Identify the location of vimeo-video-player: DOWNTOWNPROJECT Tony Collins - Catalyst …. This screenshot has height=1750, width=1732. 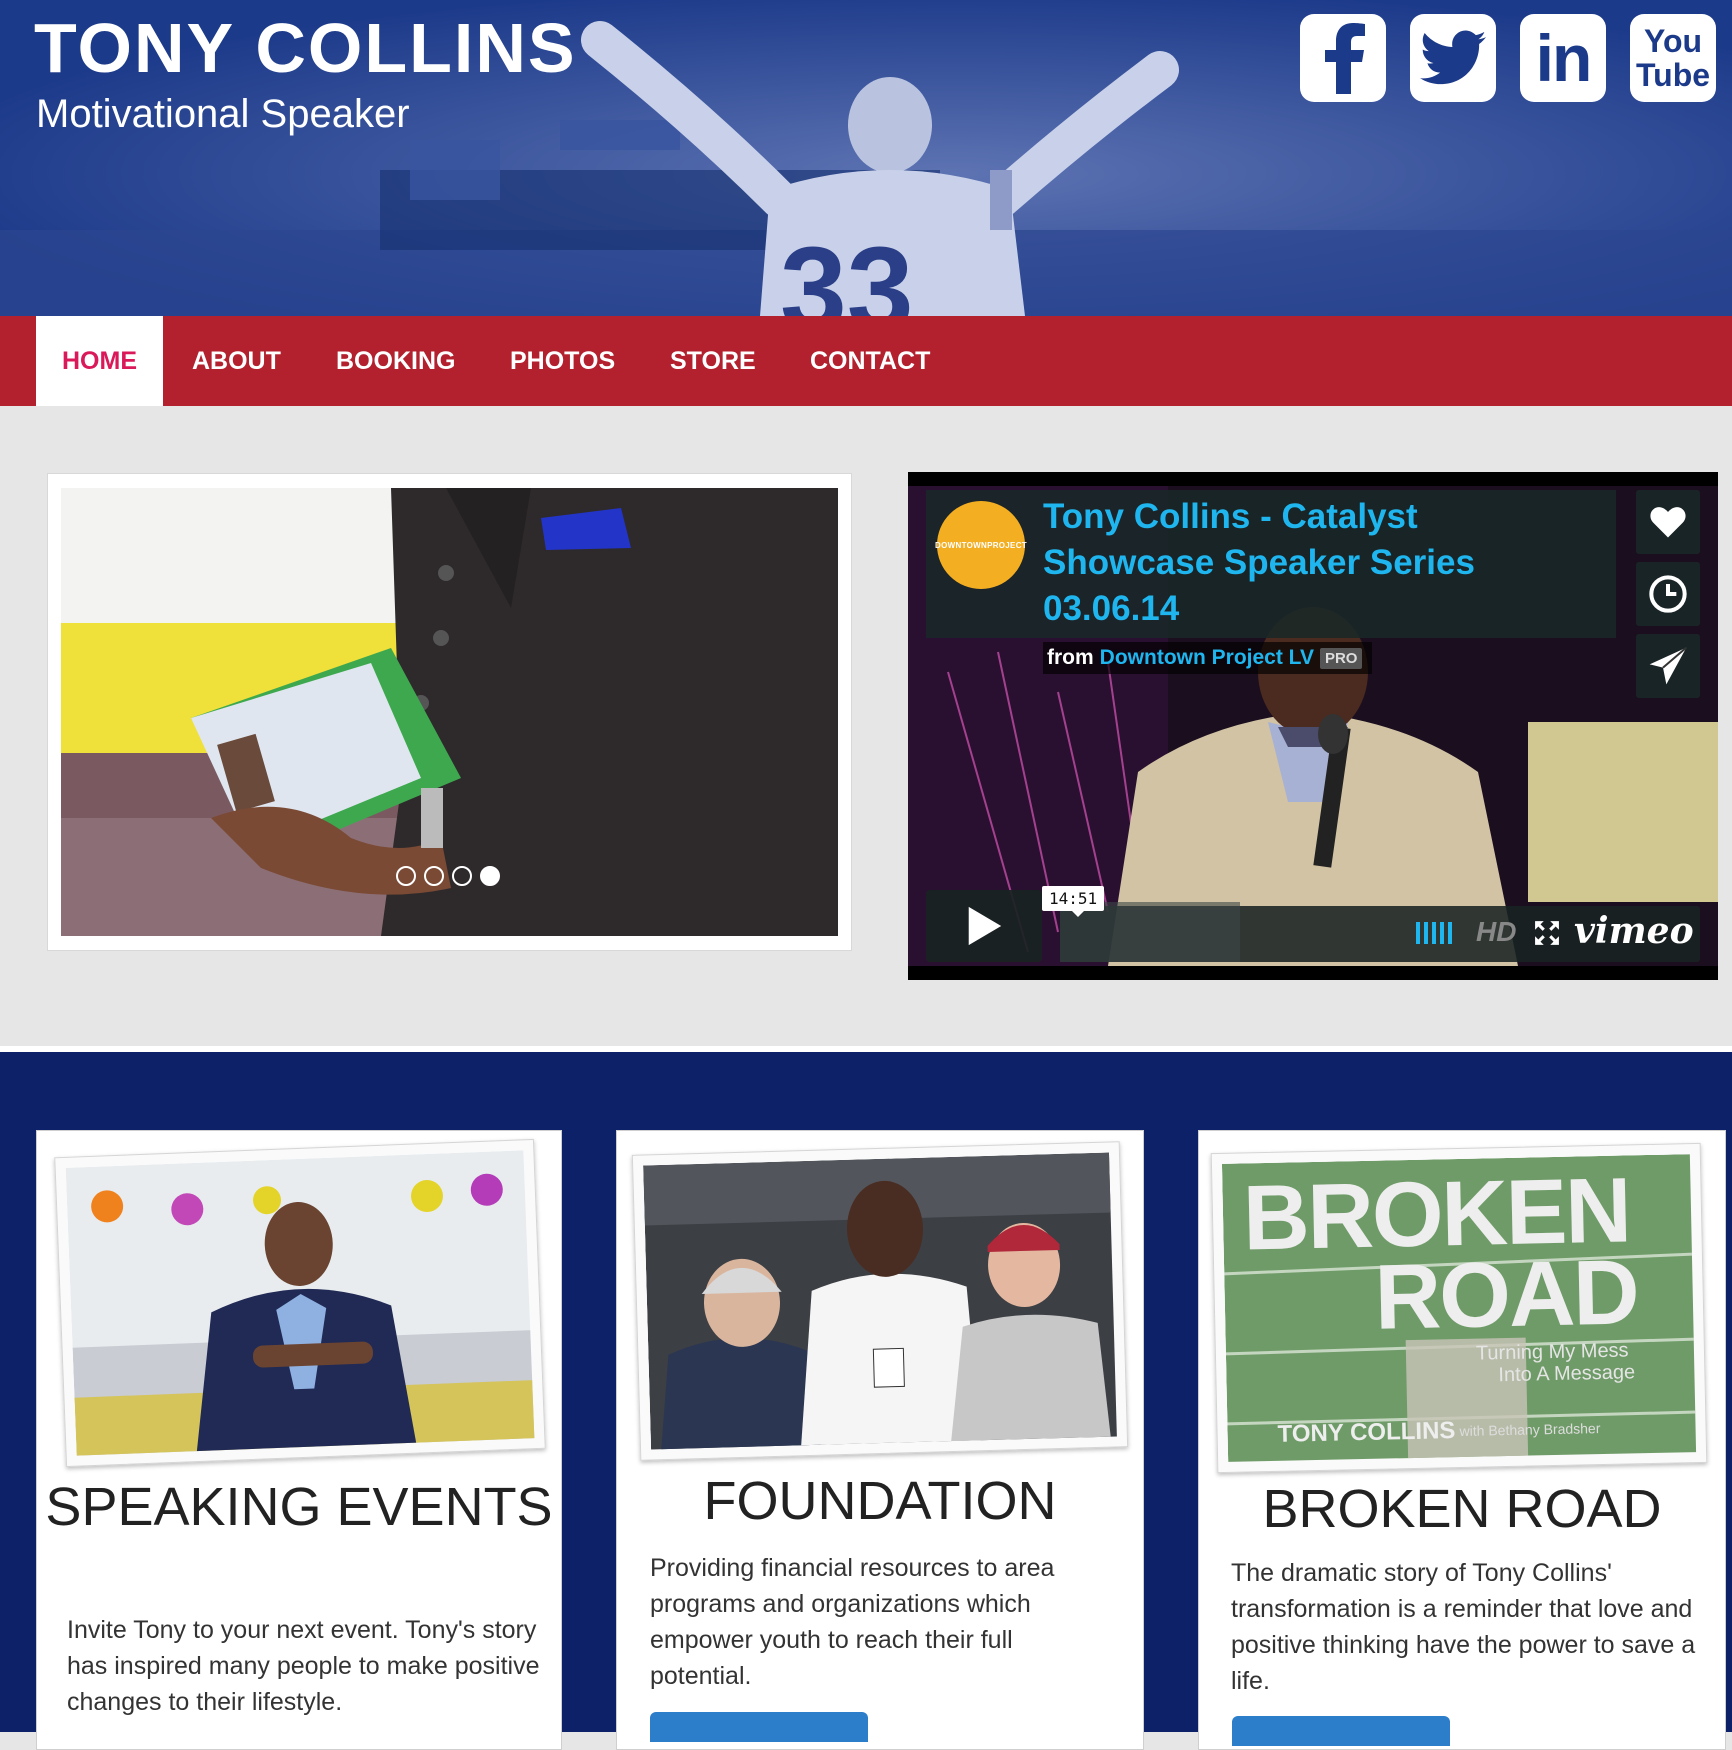
(1313, 726).